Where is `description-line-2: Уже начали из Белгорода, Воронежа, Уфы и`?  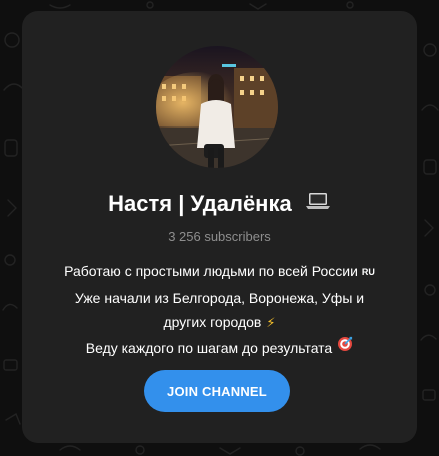 description-line-2: Уже начали из Белгорода, Воронежа, Уфы и is located at coordinates (219, 297).